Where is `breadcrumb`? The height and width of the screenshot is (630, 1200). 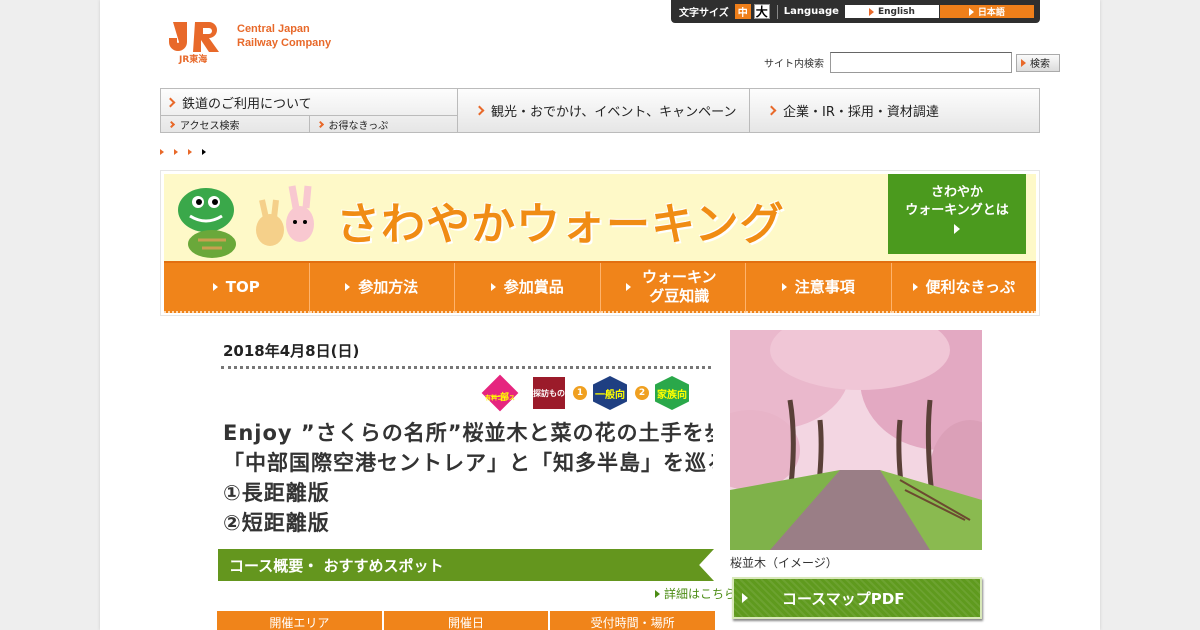
breadcrumb is located at coordinates (183, 152).